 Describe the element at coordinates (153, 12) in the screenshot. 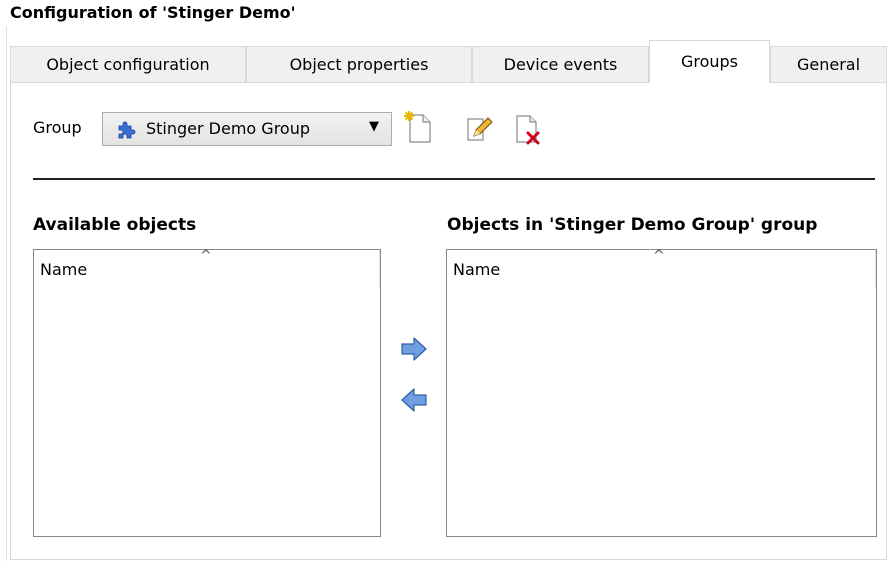

I see `window-title: Configuration of 'Stinger Demo'` at that location.